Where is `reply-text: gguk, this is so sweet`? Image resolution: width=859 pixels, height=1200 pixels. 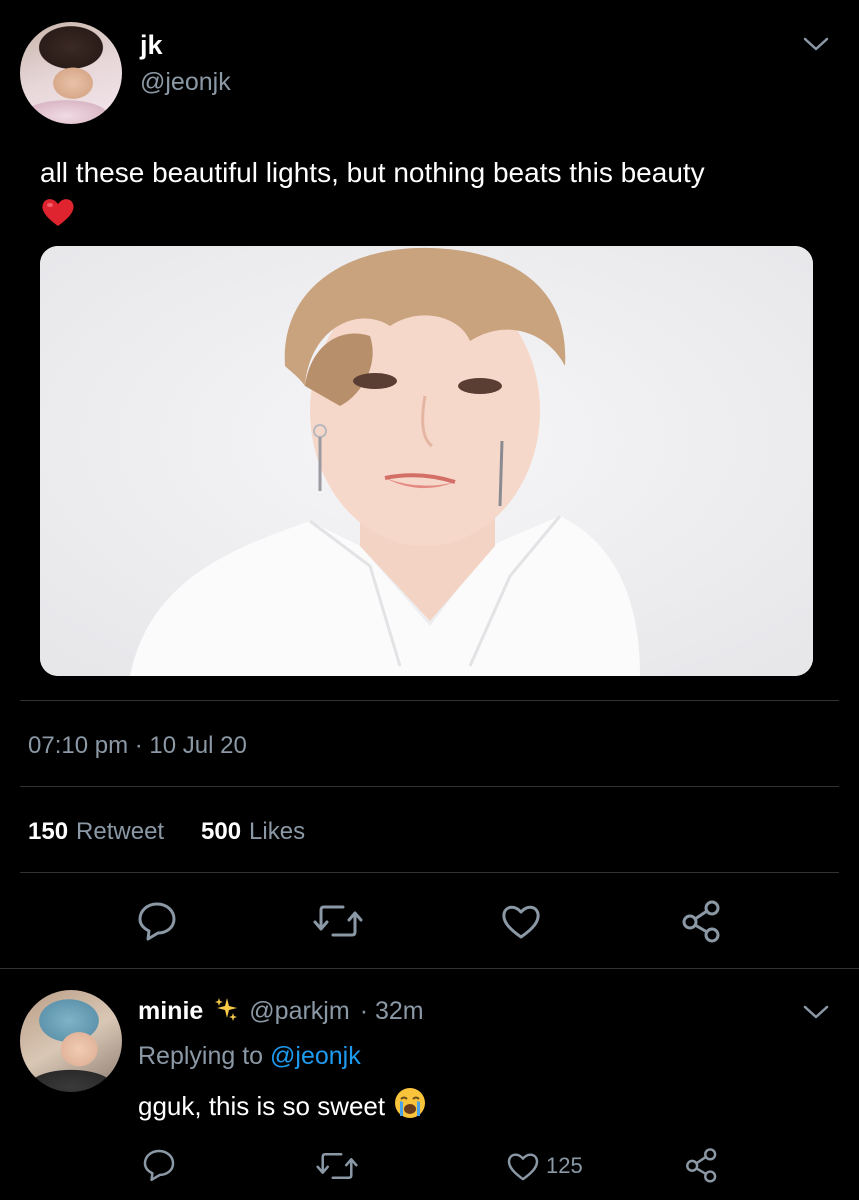 reply-text: gguk, this is so sweet is located at coordinates (262, 1106).